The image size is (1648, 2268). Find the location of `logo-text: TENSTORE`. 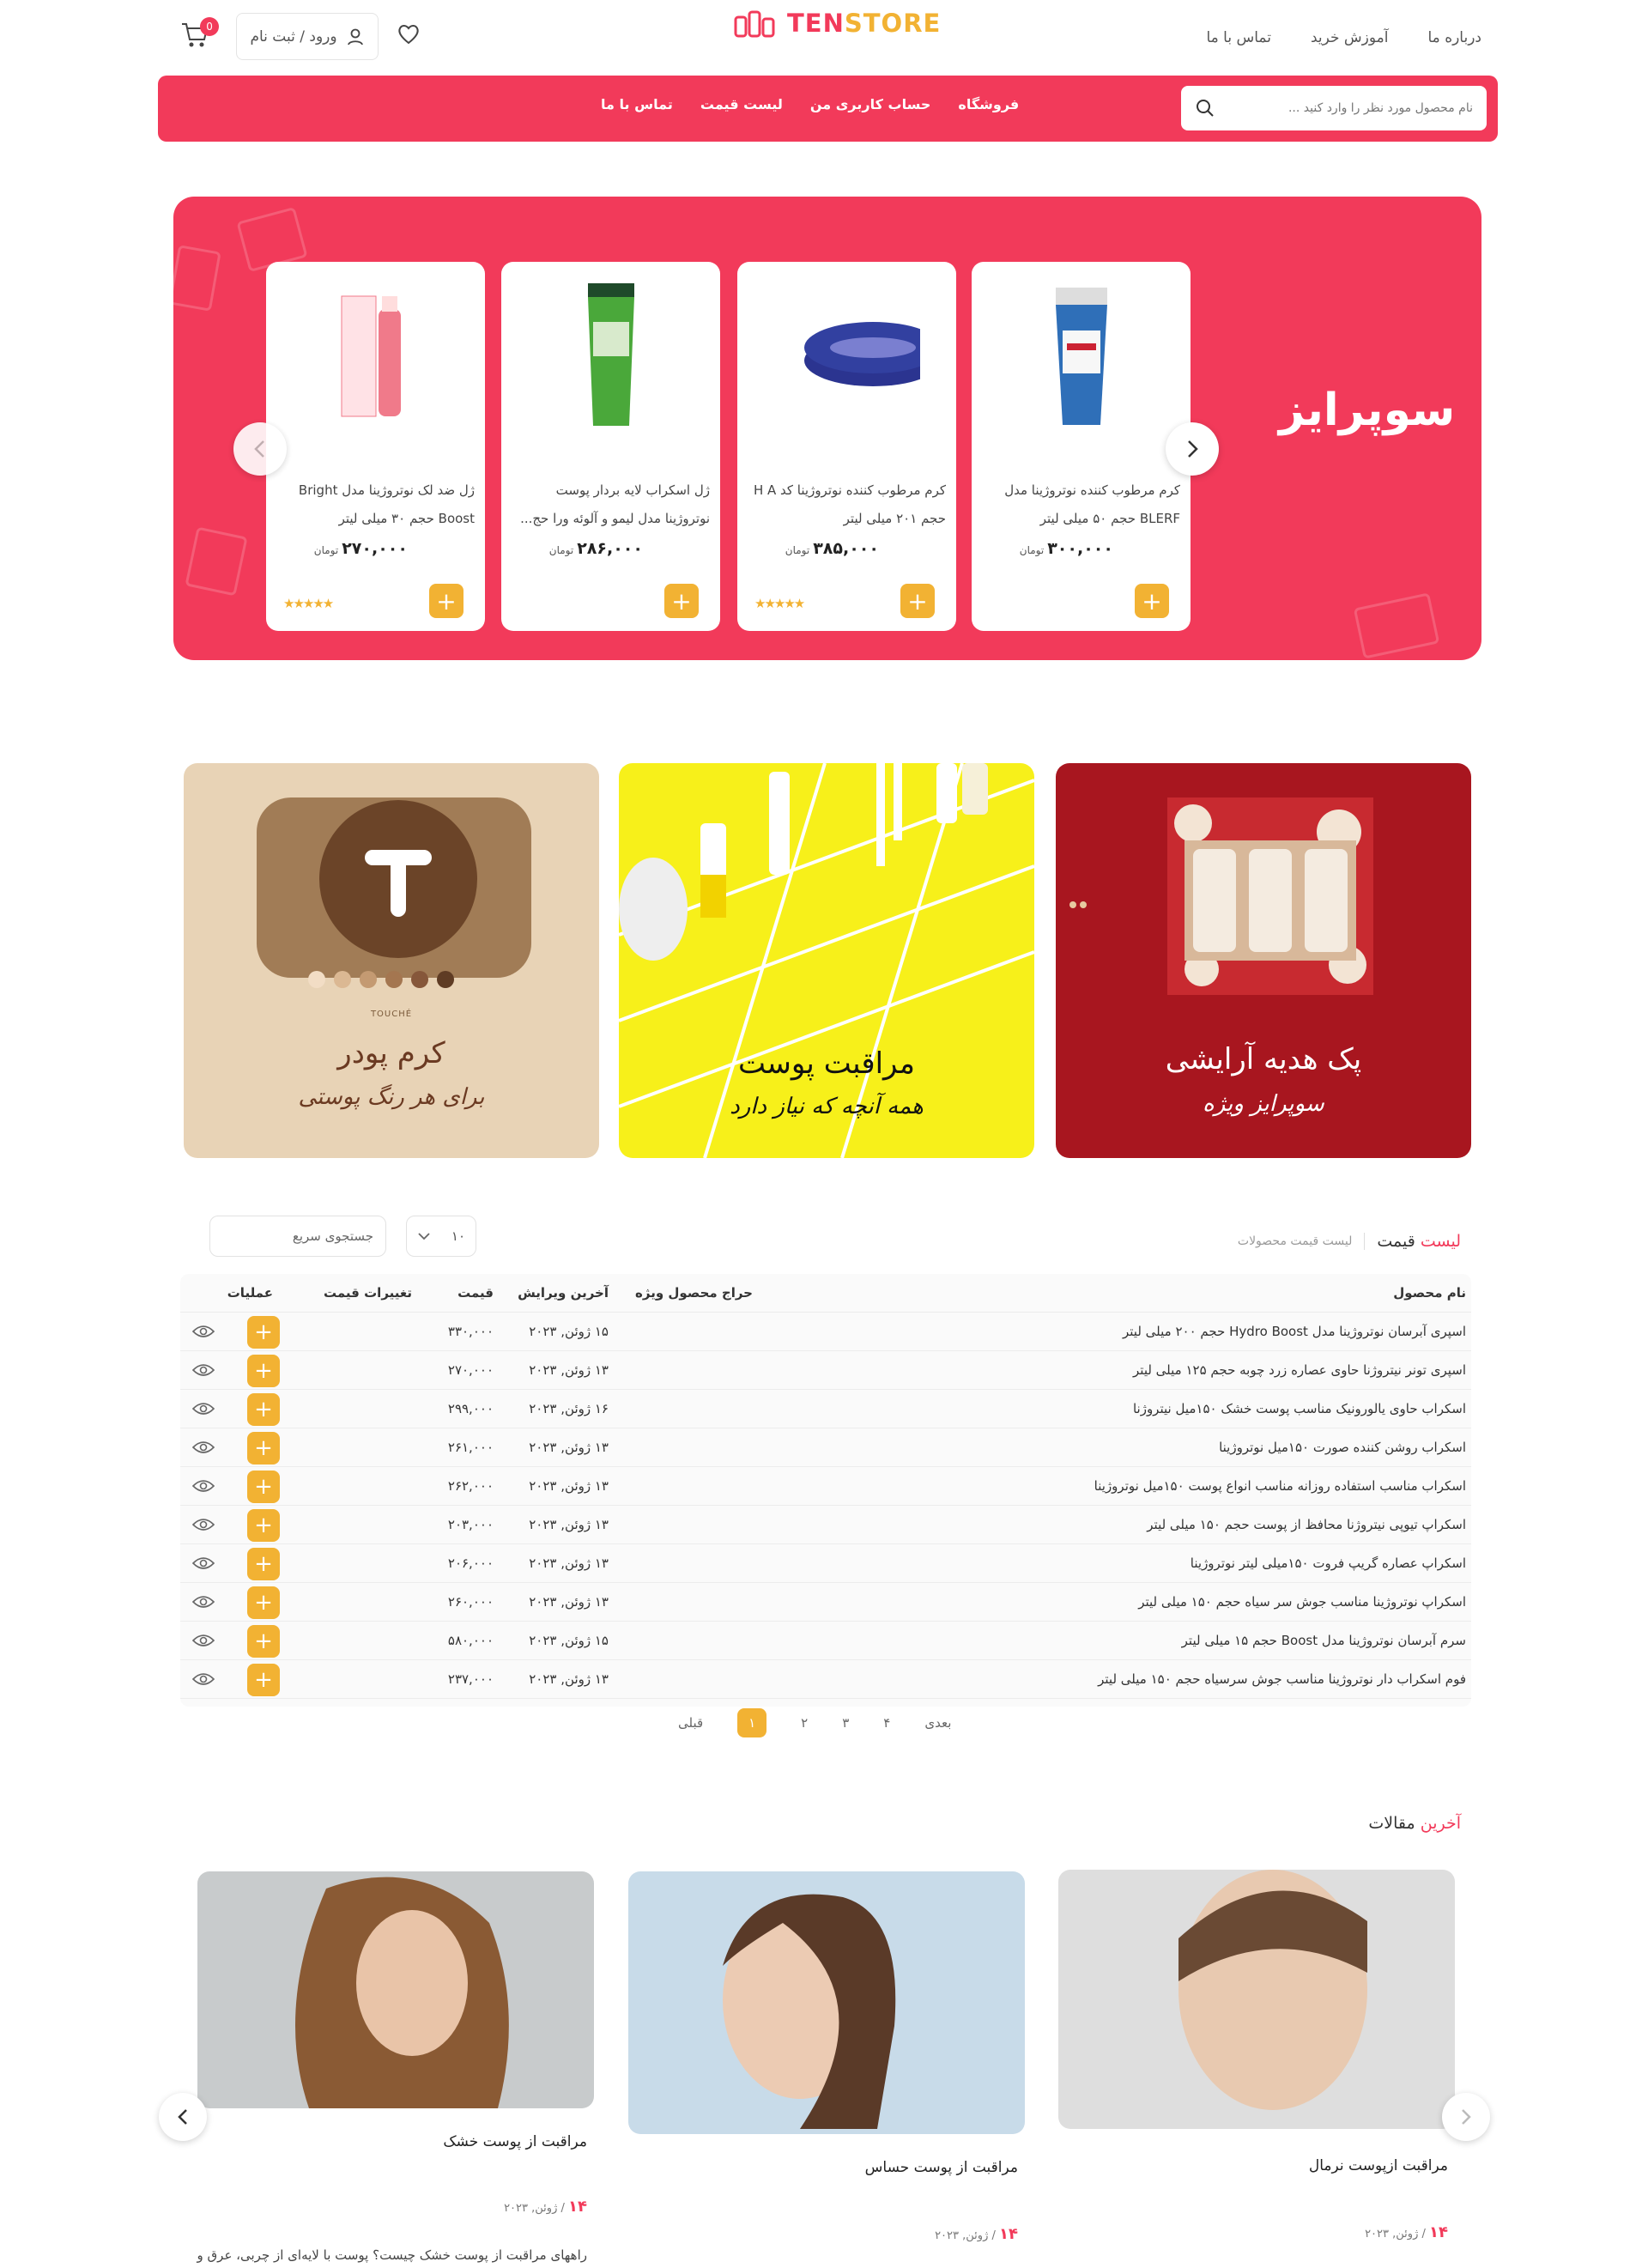

logo-text: TENSTORE is located at coordinates (864, 23).